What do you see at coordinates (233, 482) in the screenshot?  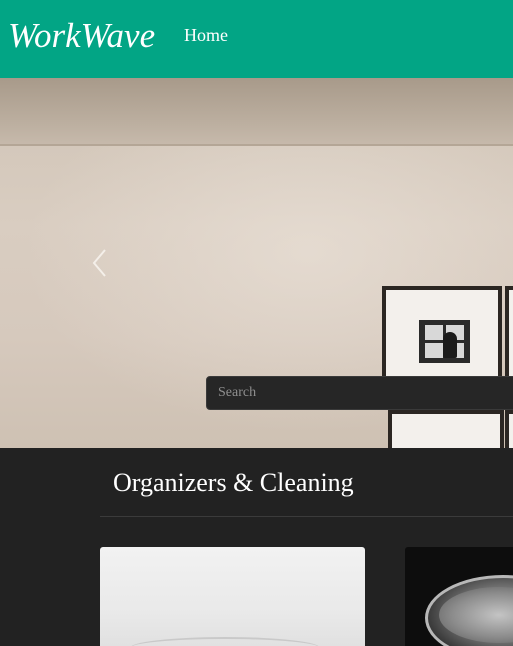 I see `section-title: Organizers & Cleaning` at bounding box center [233, 482].